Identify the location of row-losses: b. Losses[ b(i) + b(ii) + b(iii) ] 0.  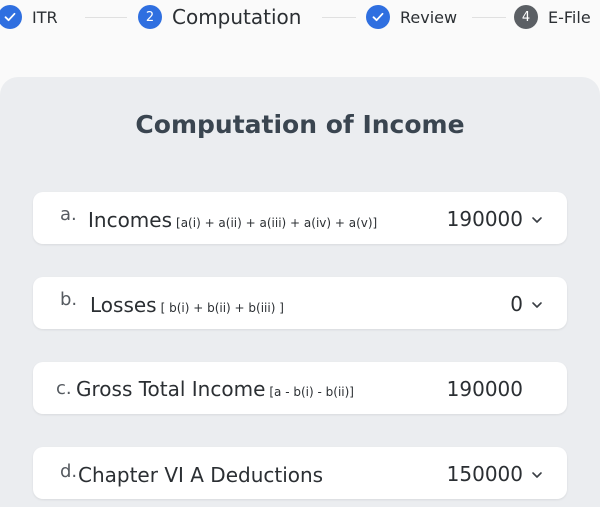
(300, 303).